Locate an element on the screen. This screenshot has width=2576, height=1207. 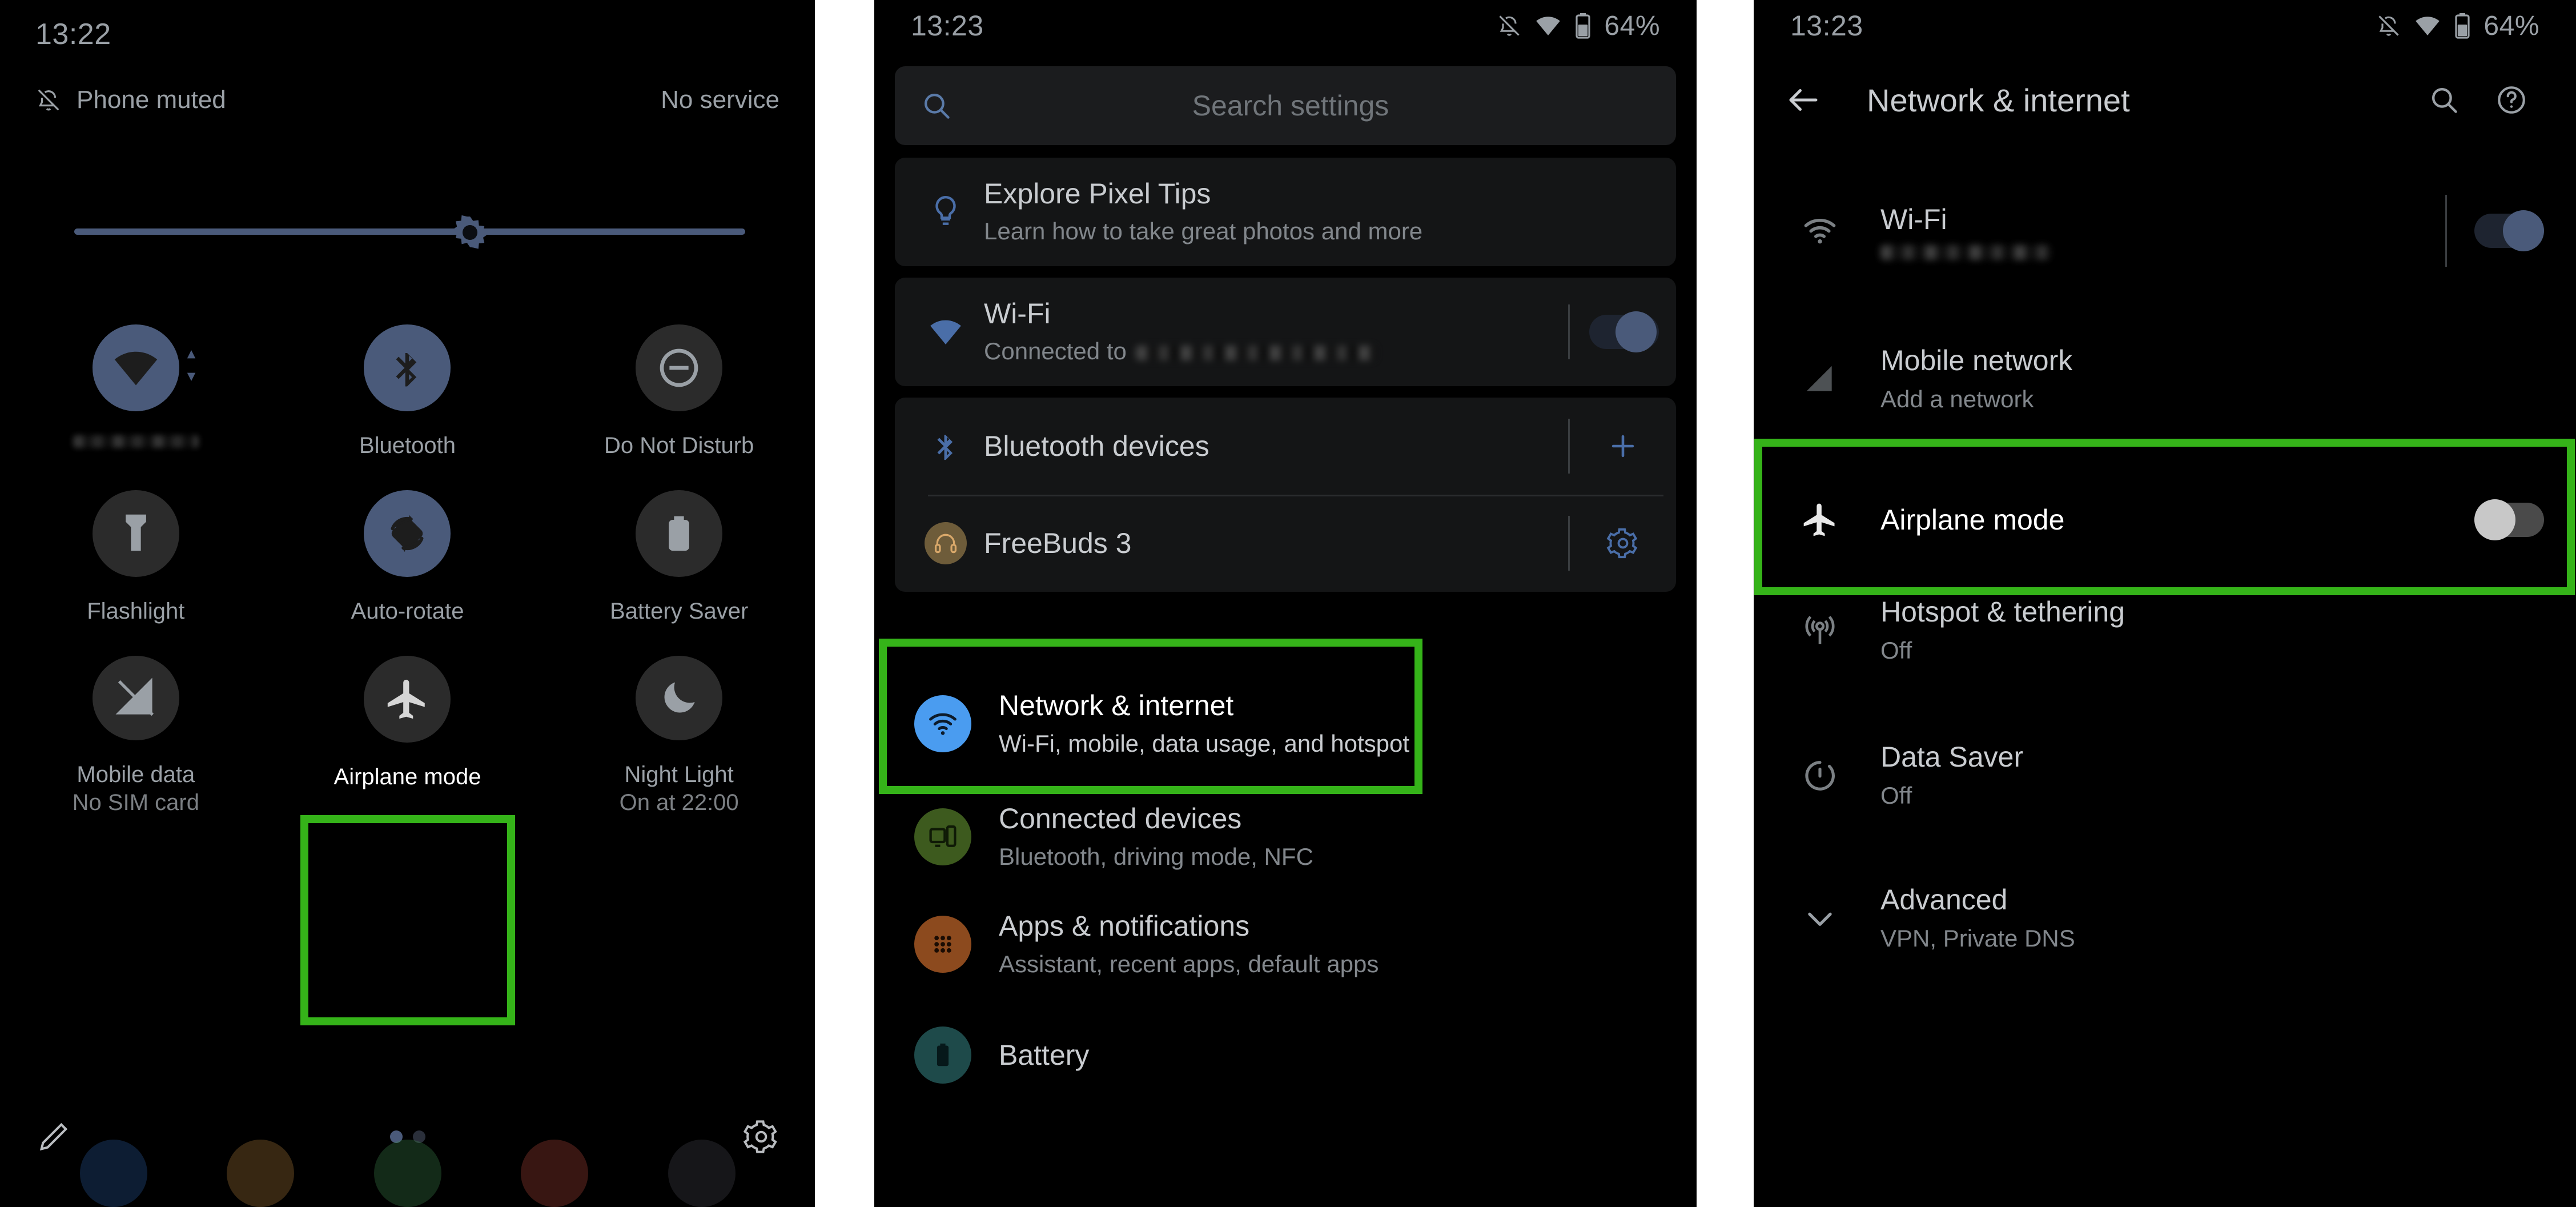
card-title: Wi-Fi is located at coordinates (1017, 314).